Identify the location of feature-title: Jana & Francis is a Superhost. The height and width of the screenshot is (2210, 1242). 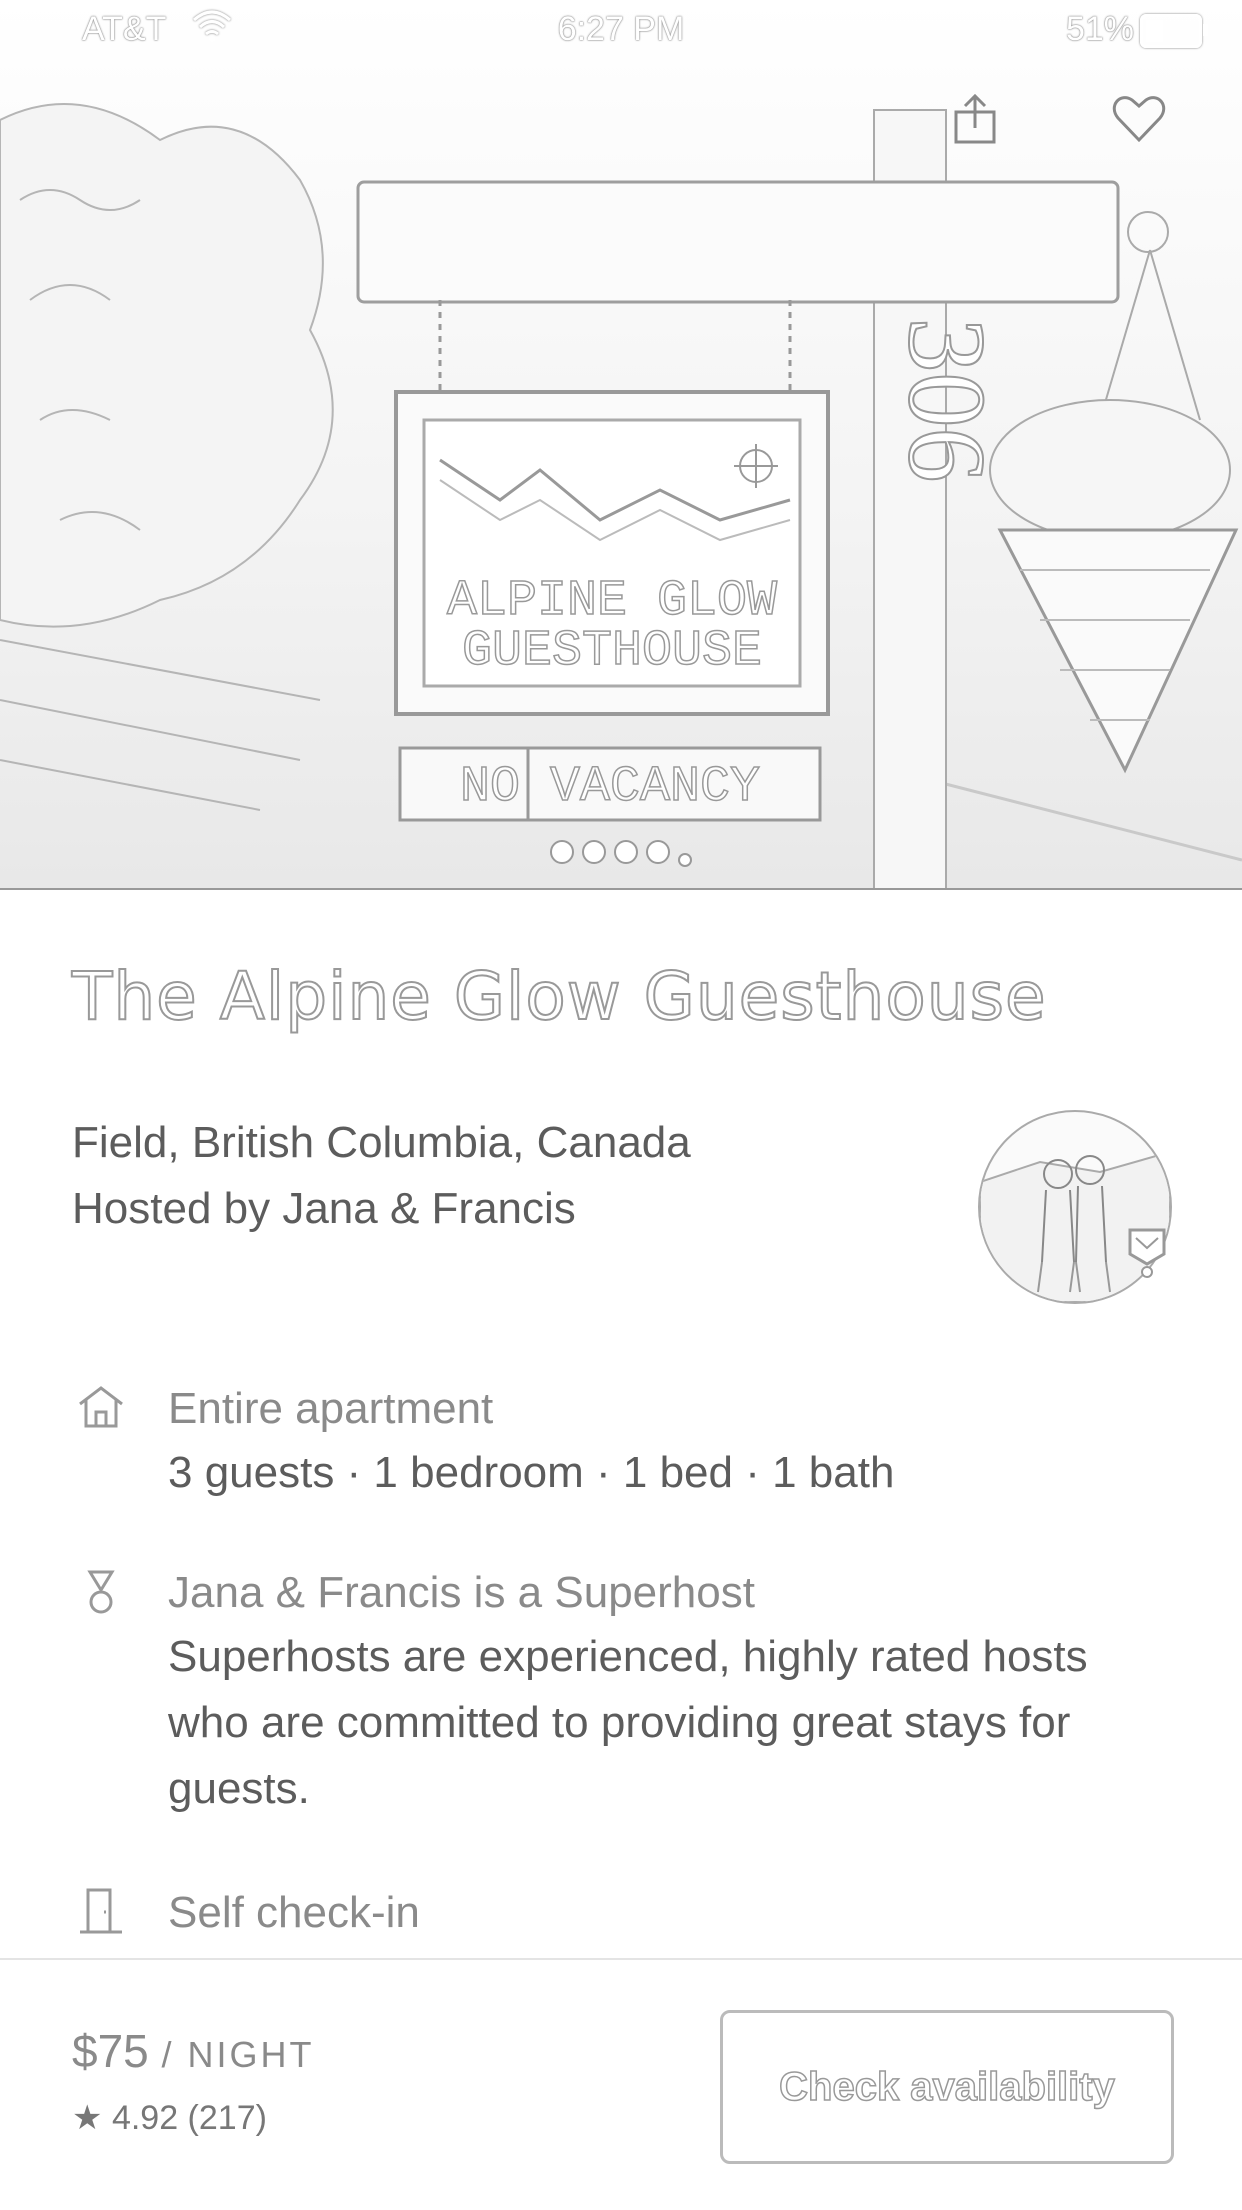
(461, 1592).